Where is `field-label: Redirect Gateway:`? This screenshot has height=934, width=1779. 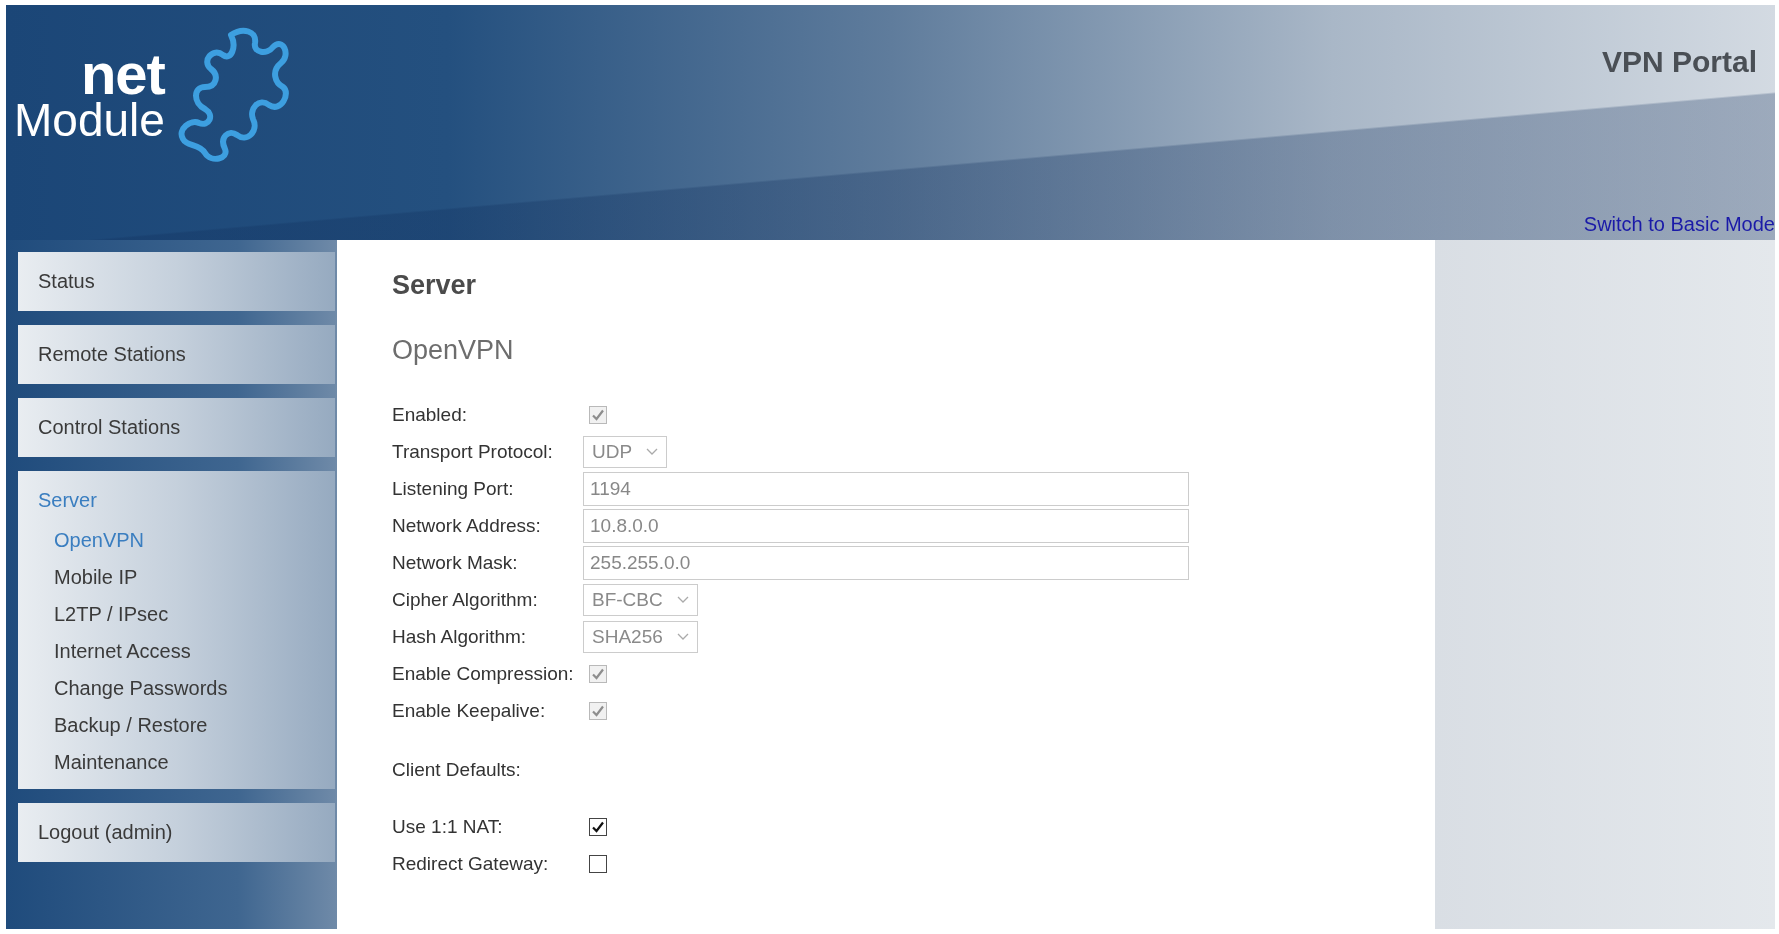
field-label: Redirect Gateway: is located at coordinates (471, 863).